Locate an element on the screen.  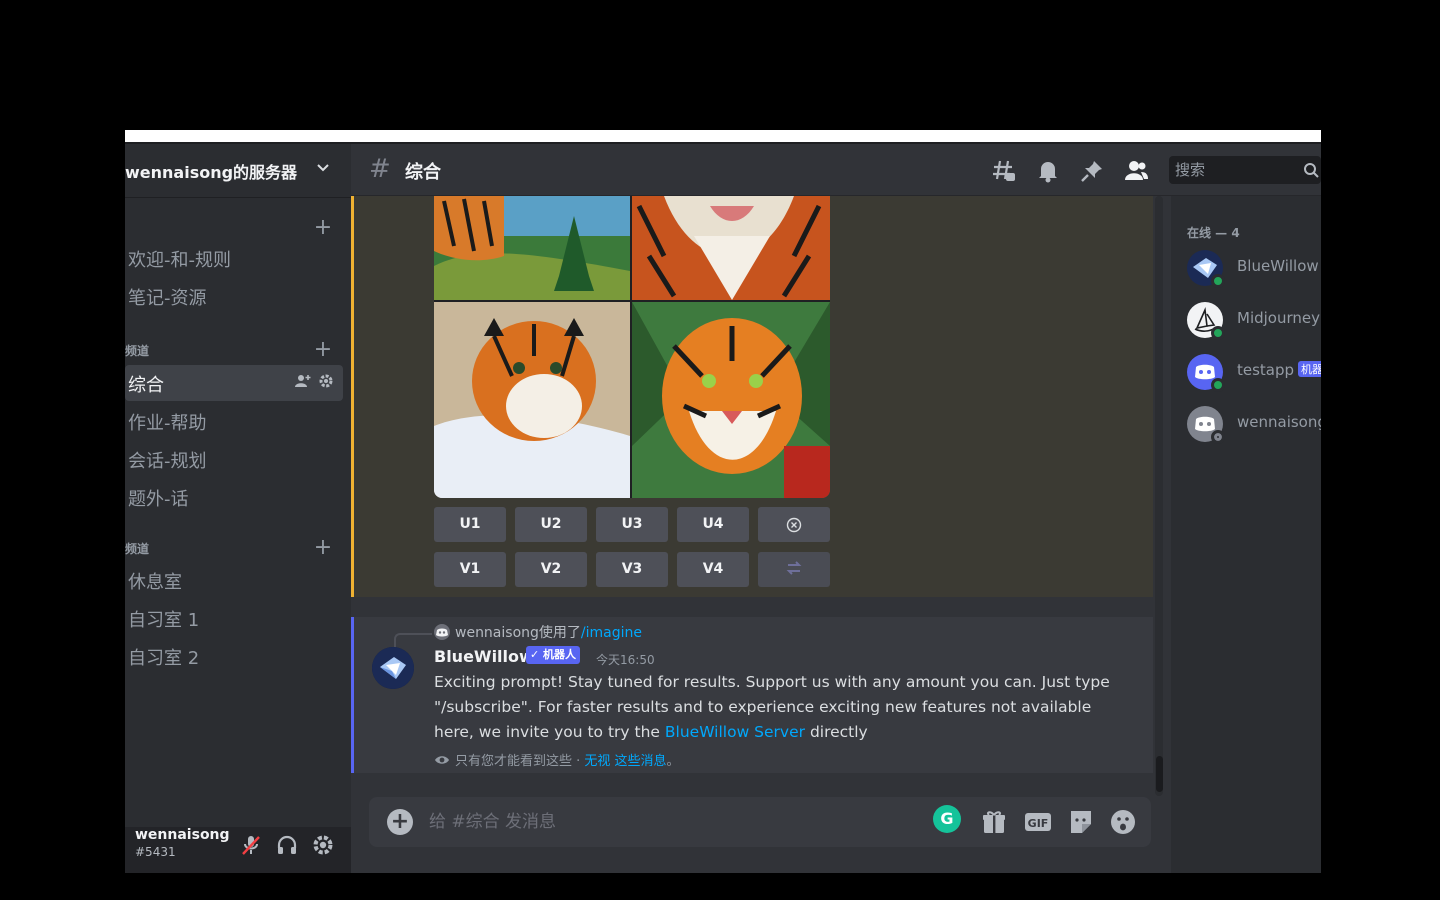
channel-planning: 会话-规划 is located at coordinates (234, 459).